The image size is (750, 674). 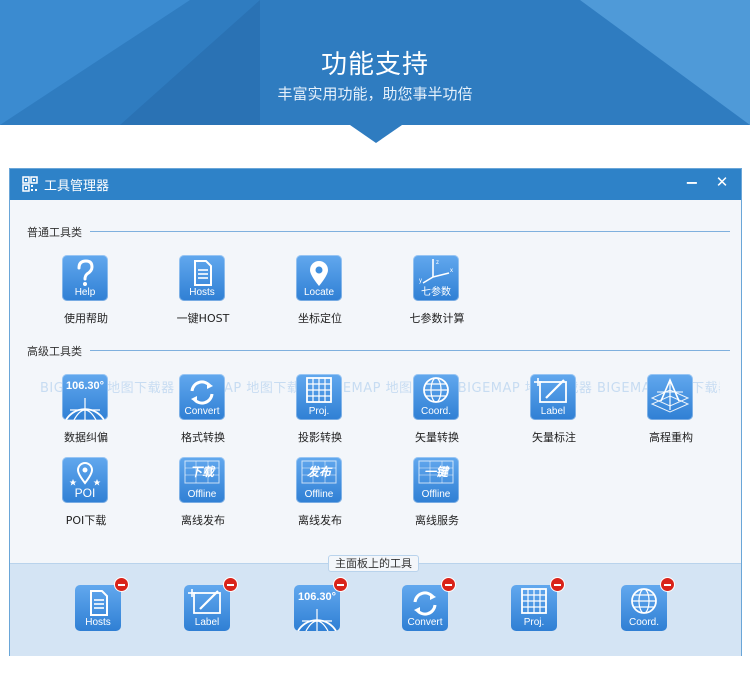 I want to click on tool-offline-publish-2: 发布 Offline 离线发布, so click(x=320, y=498).